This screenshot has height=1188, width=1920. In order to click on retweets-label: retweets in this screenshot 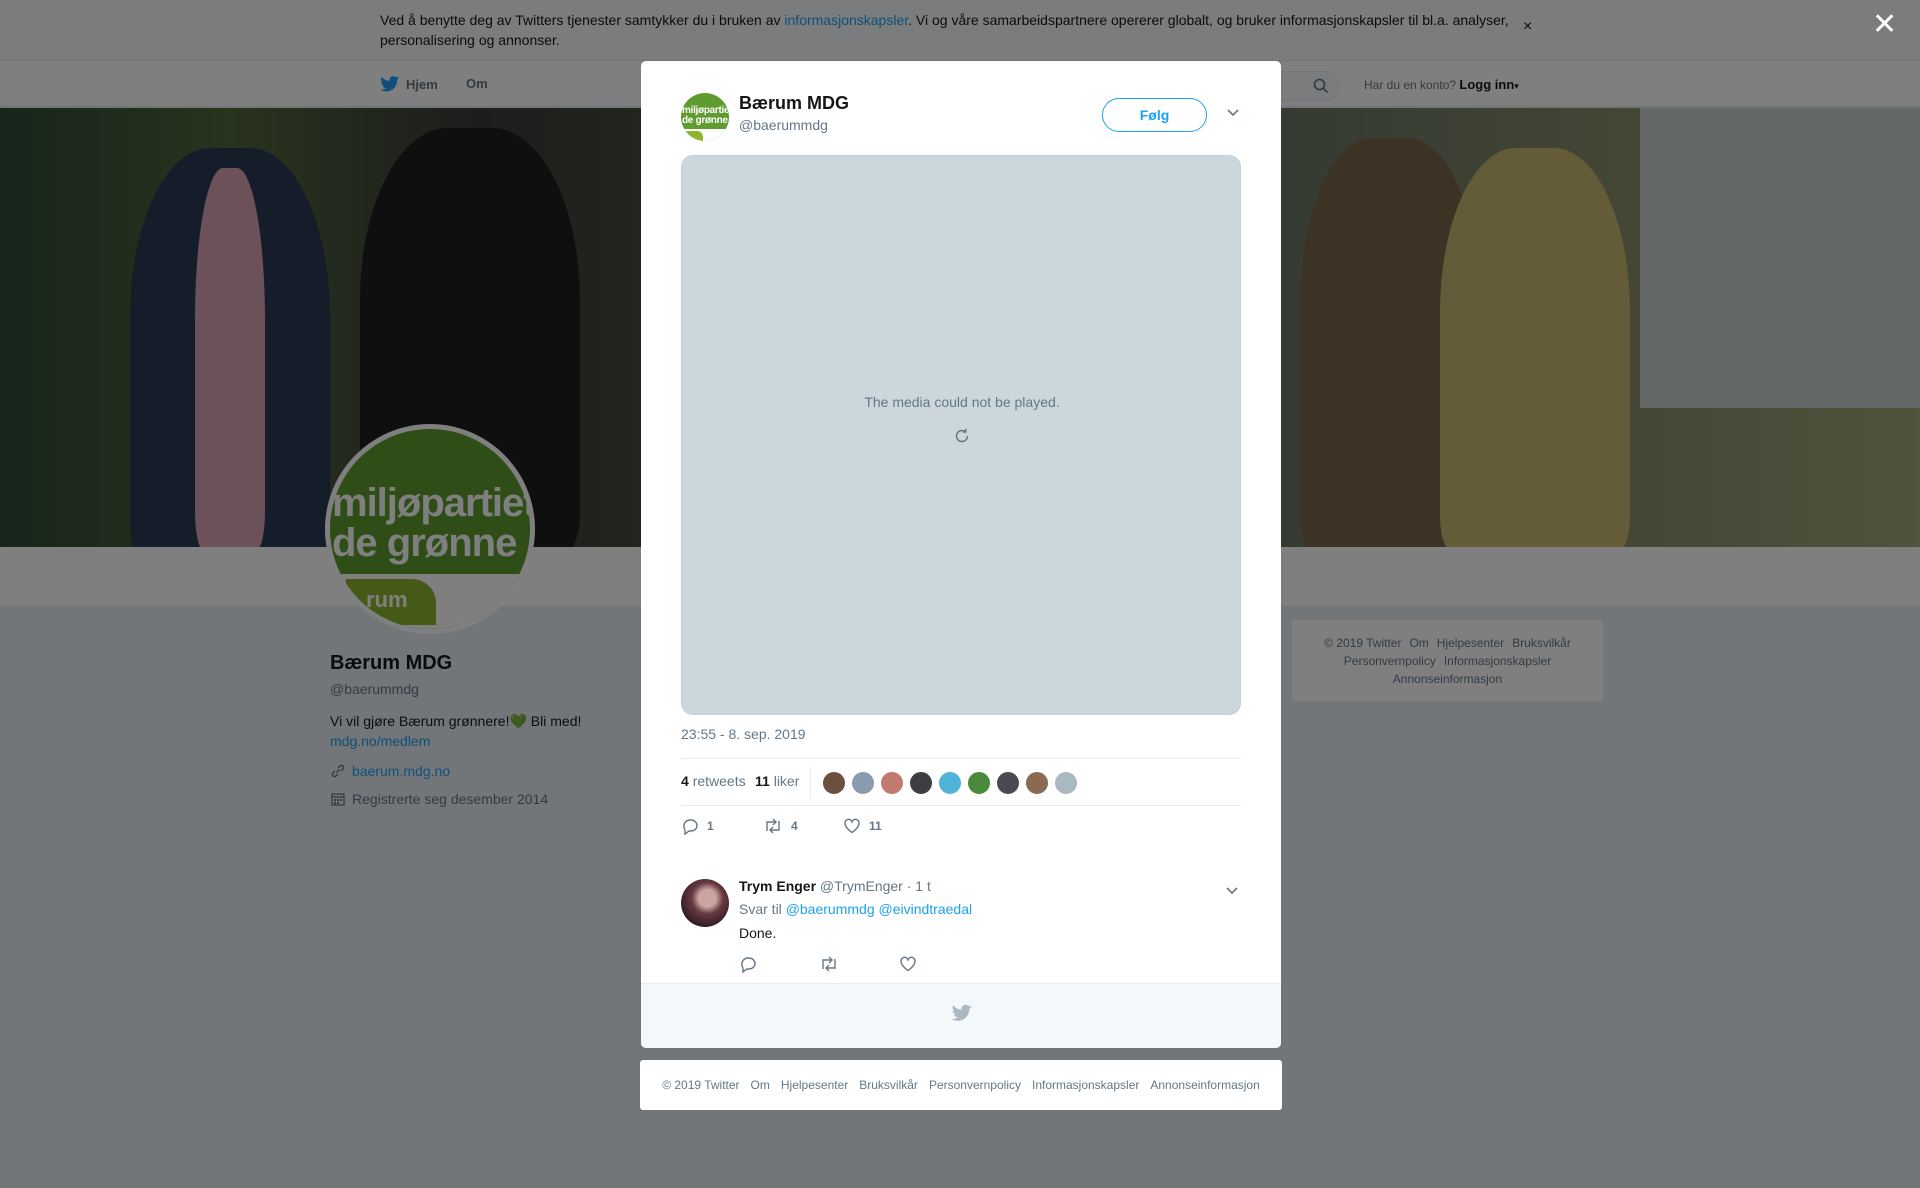, I will do `click(719, 781)`.